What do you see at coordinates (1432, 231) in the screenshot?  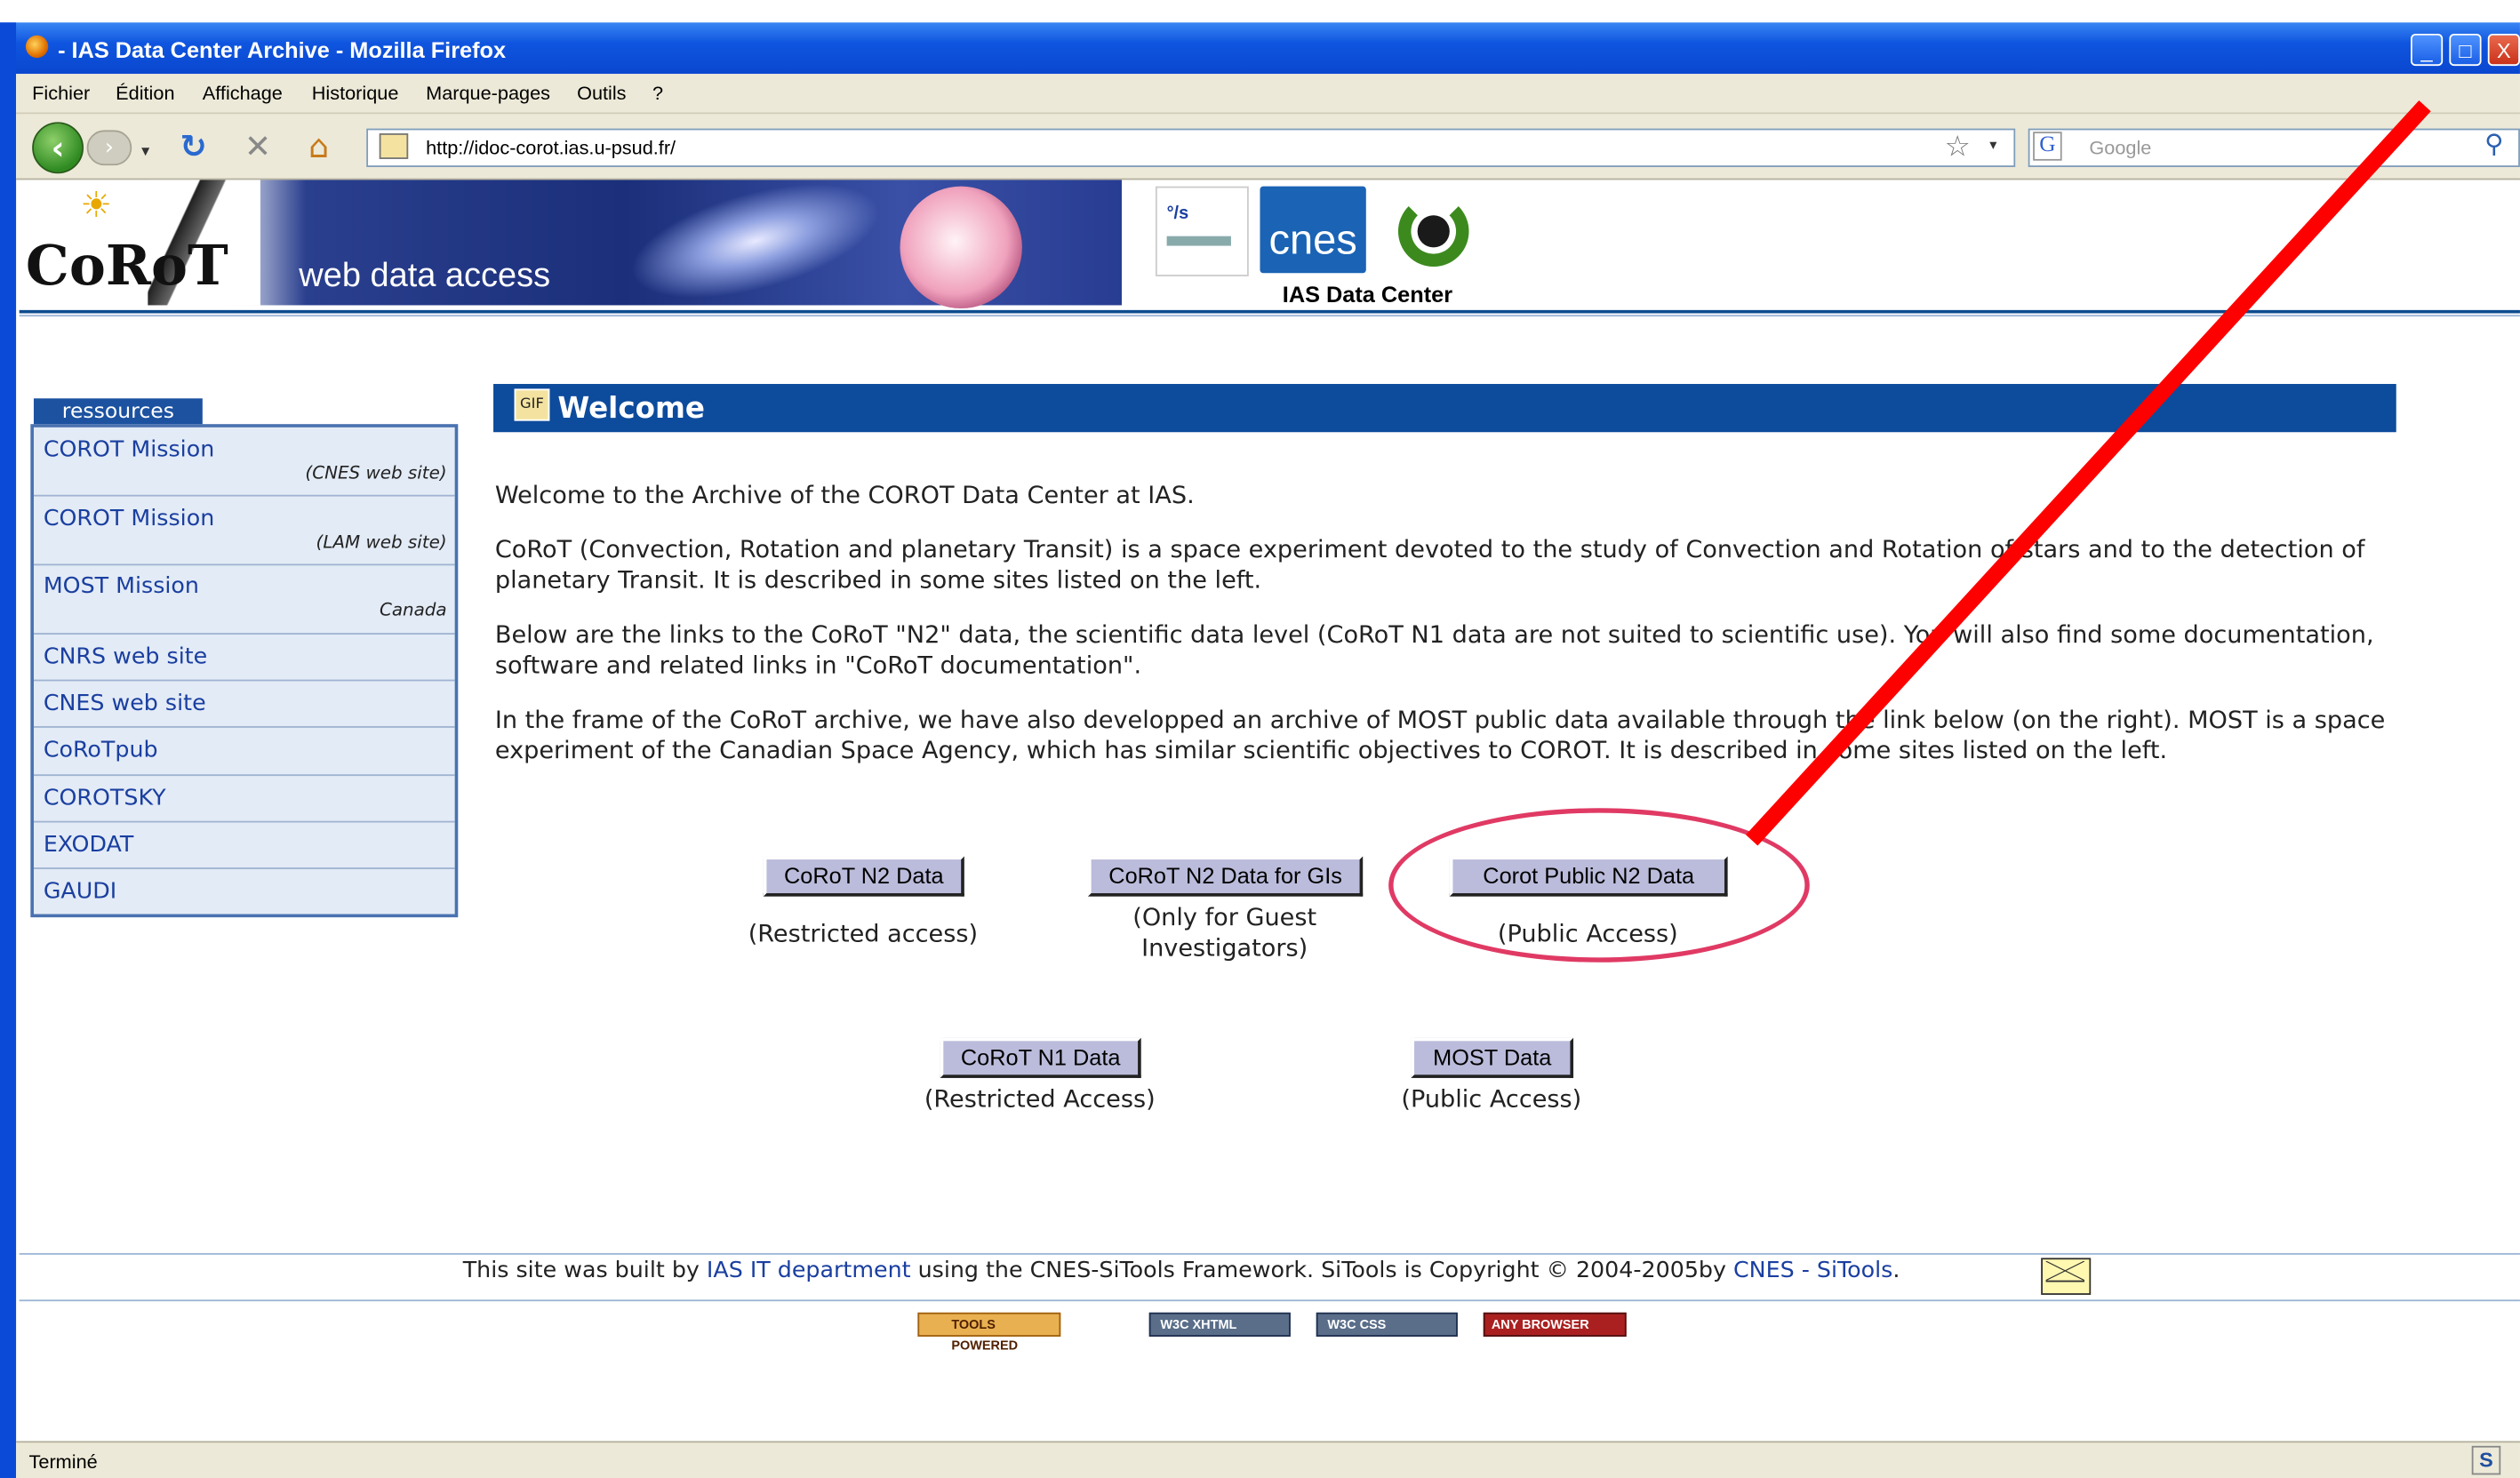 I see `ias-logo` at bounding box center [1432, 231].